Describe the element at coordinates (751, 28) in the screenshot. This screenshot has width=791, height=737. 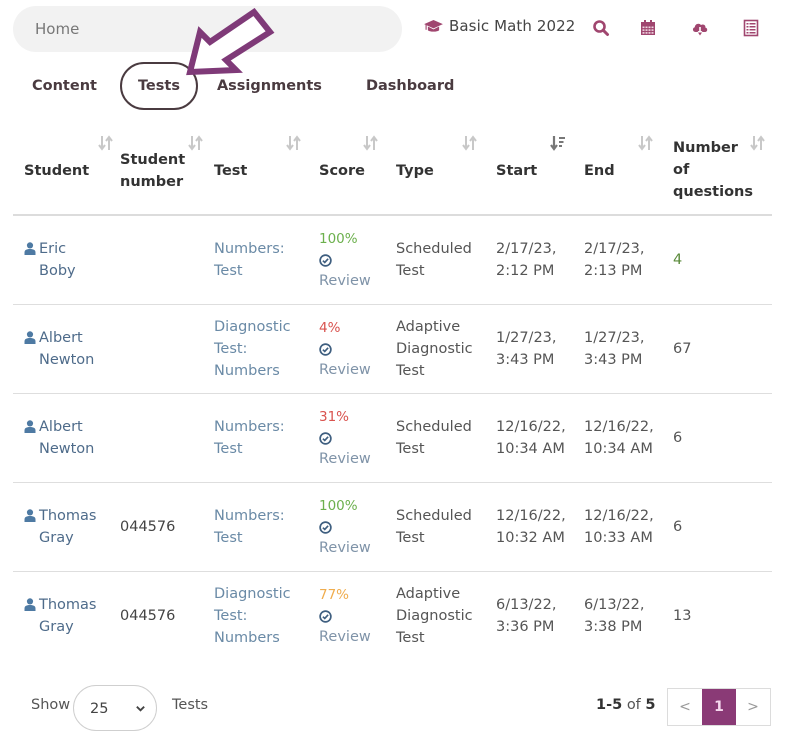
I see `list-icon` at that location.